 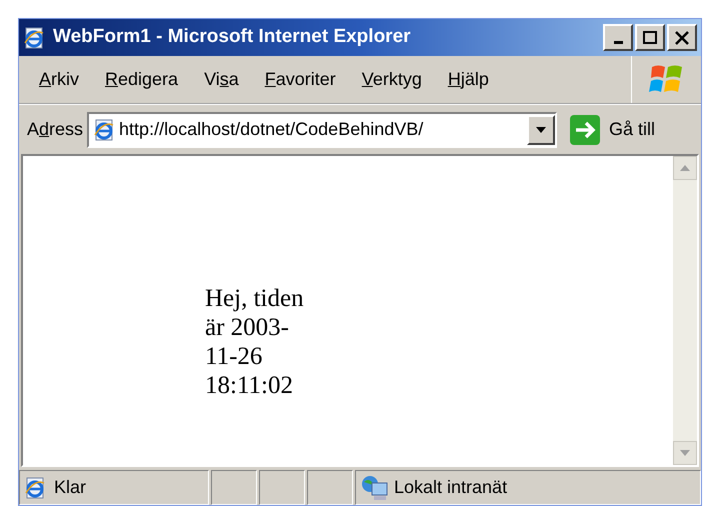 I want to click on minimize-icon, so click(x=618, y=42).